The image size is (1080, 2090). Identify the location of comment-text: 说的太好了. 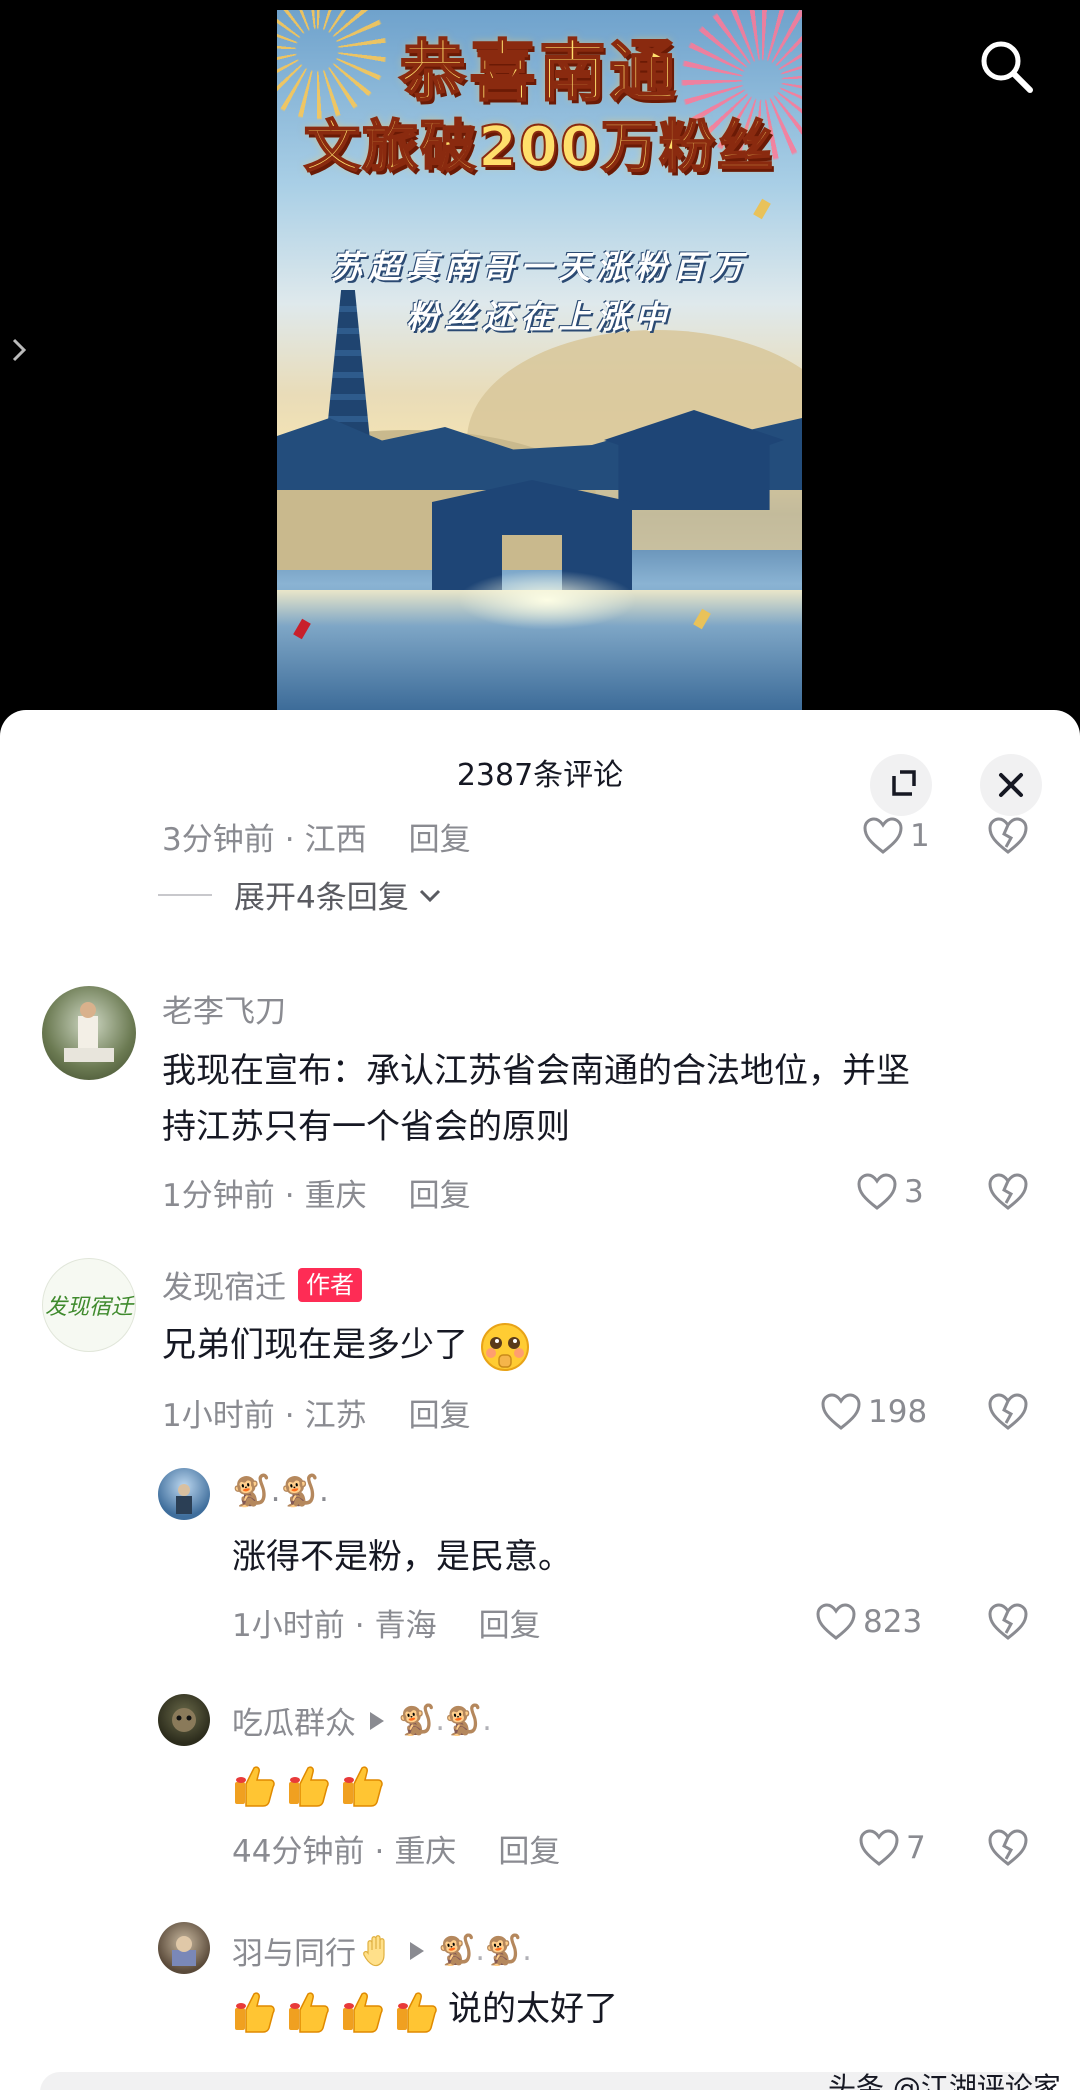
(425, 2009).